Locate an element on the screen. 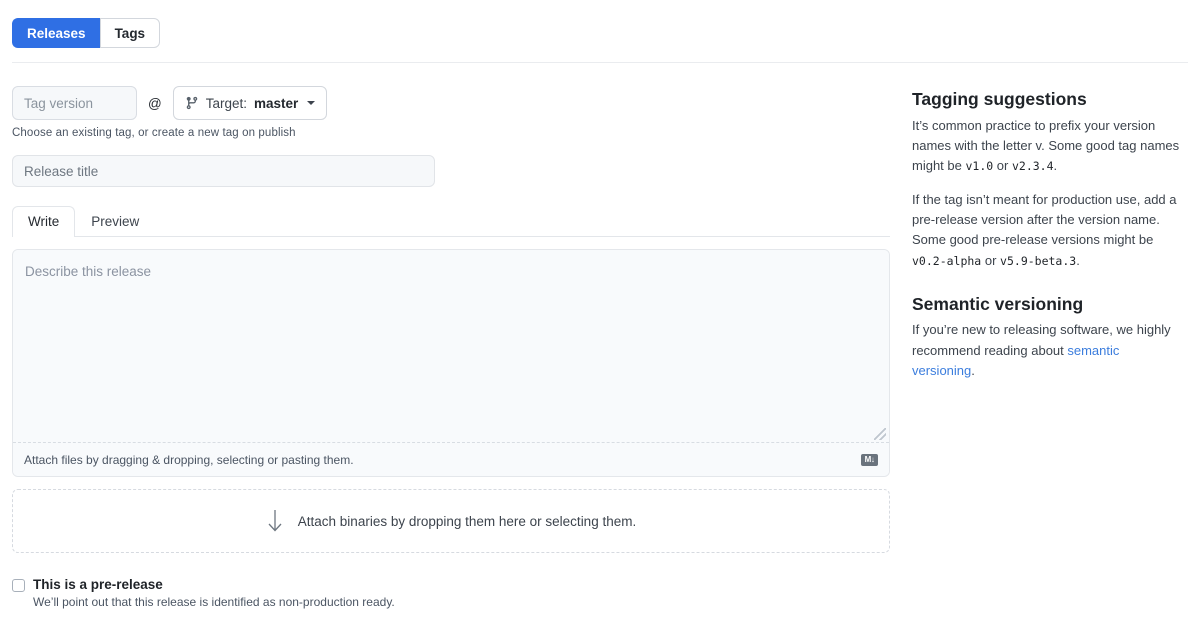 This screenshot has height=619, width=1200. releases-tagnav: Releases Tags is located at coordinates (86, 33).